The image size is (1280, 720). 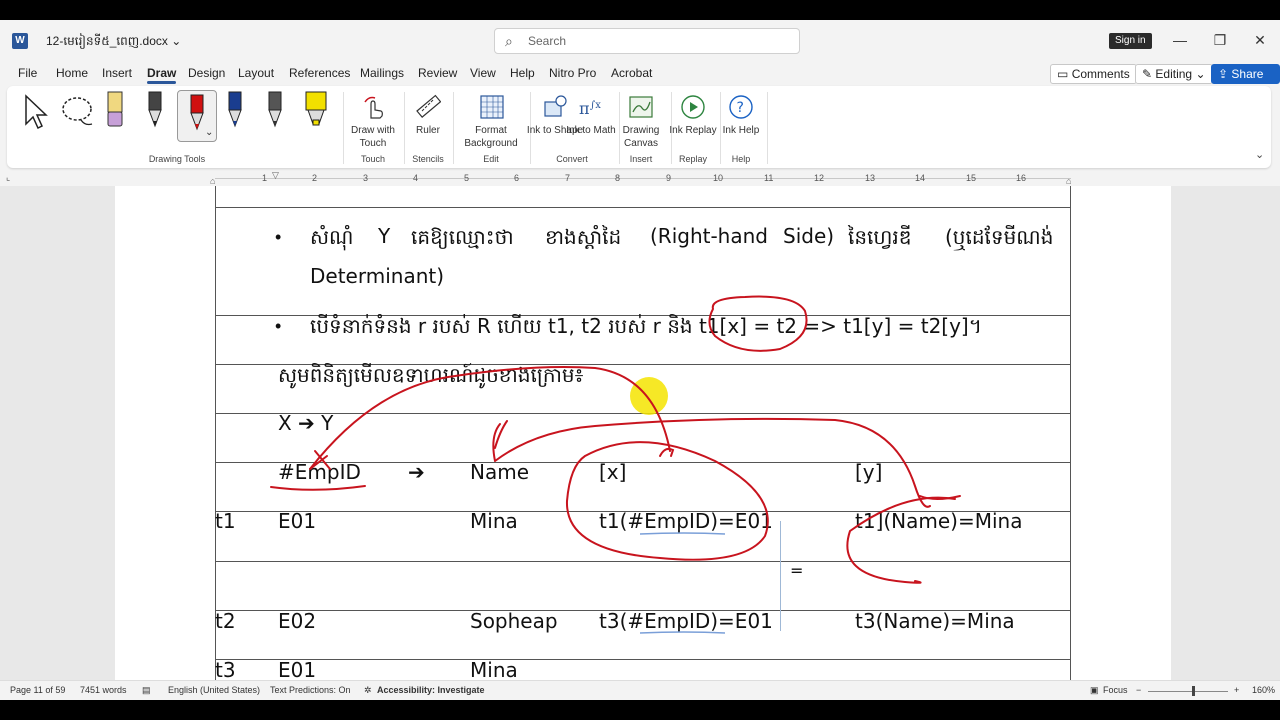 What do you see at coordinates (1130, 41) in the screenshot?
I see `sign-in-button: Sign in` at bounding box center [1130, 41].